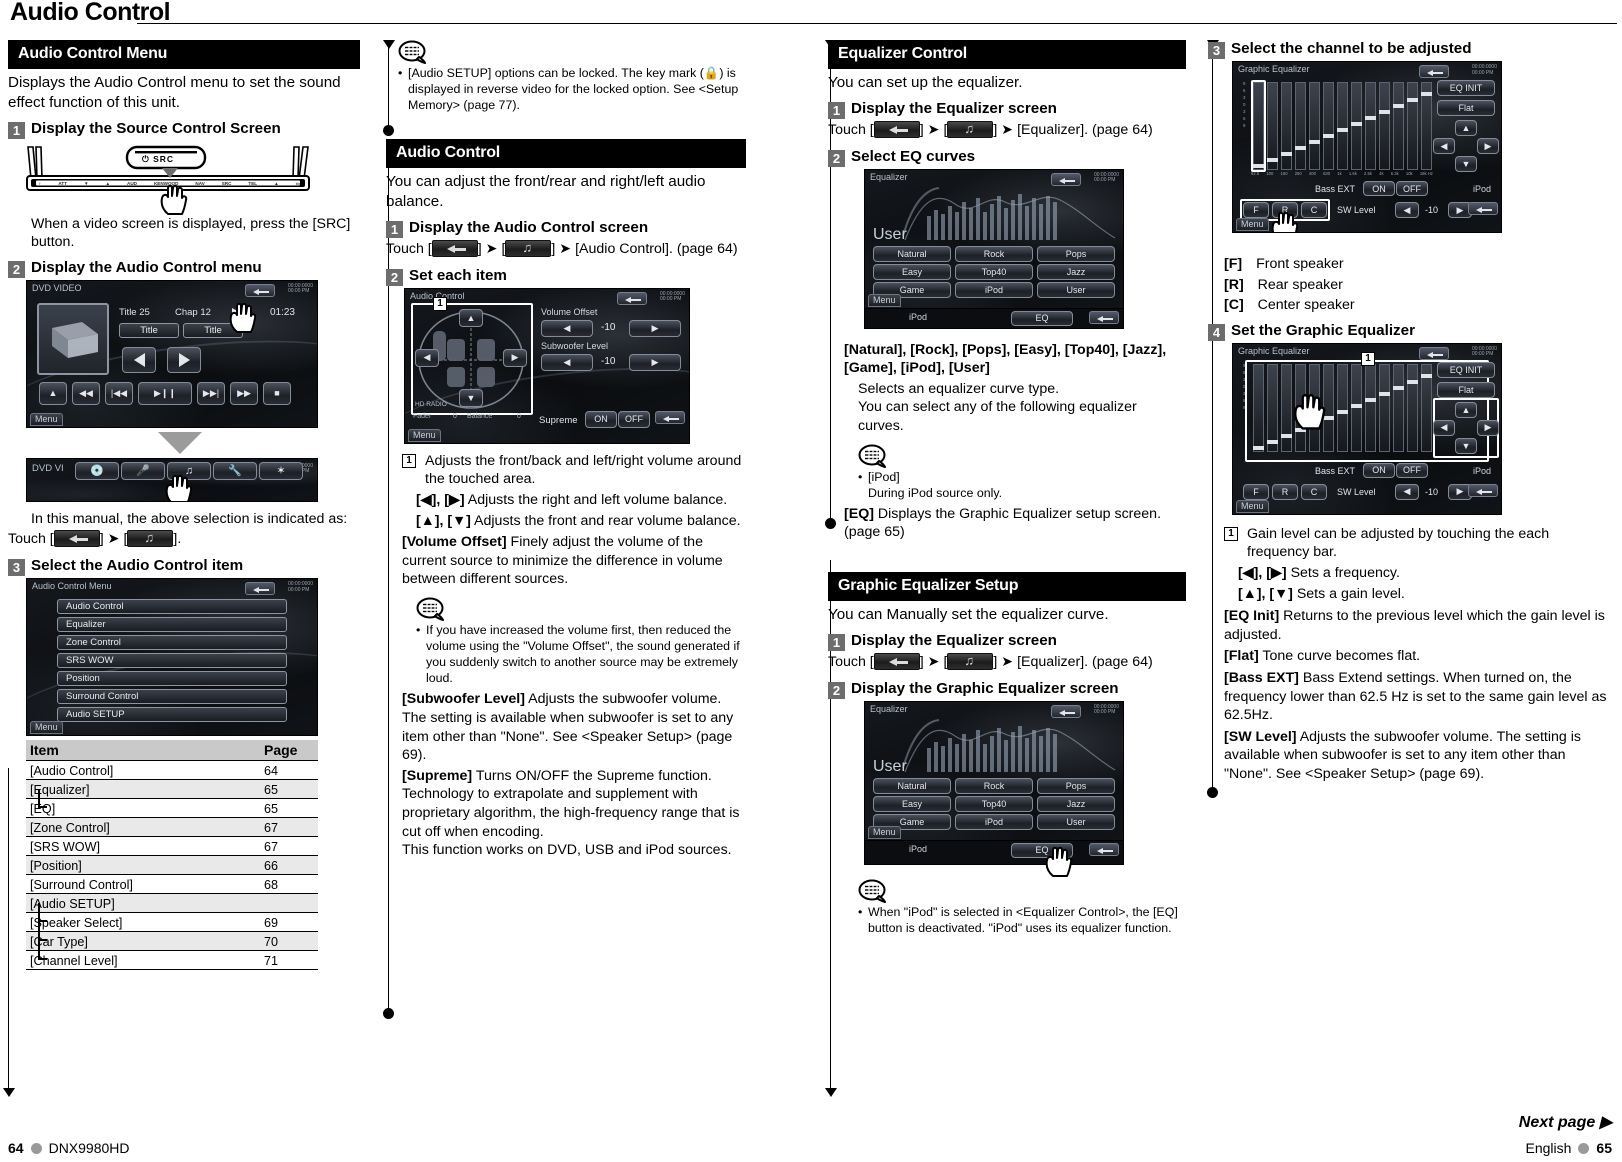 Image resolution: width=1622 pixels, height=1162 pixels. Describe the element at coordinates (172, 679) in the screenshot. I see `lcd-menu-item-position: Position` at that location.